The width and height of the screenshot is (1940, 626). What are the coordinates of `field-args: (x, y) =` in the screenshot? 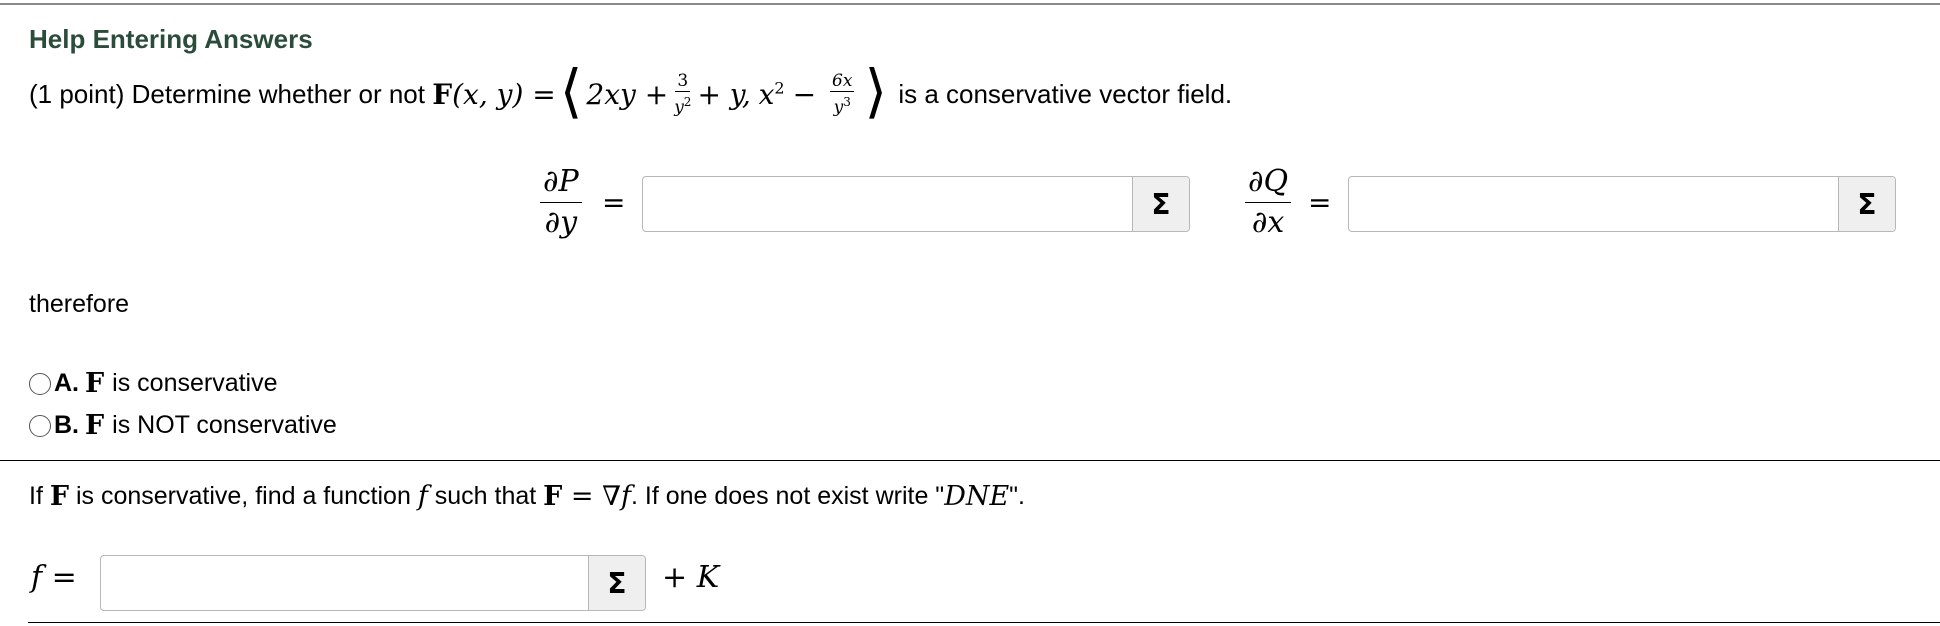 It's located at (504, 94).